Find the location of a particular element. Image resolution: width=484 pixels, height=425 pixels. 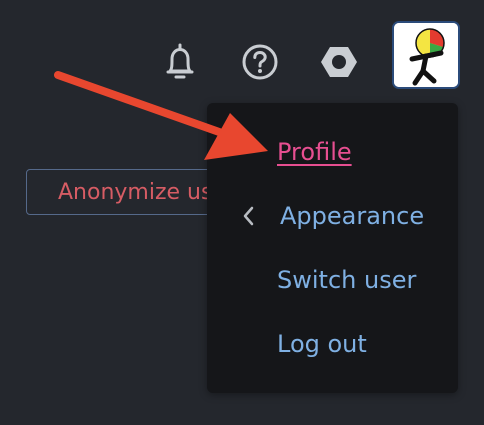

menu-item-appearance: Appearance is located at coordinates (352, 216).